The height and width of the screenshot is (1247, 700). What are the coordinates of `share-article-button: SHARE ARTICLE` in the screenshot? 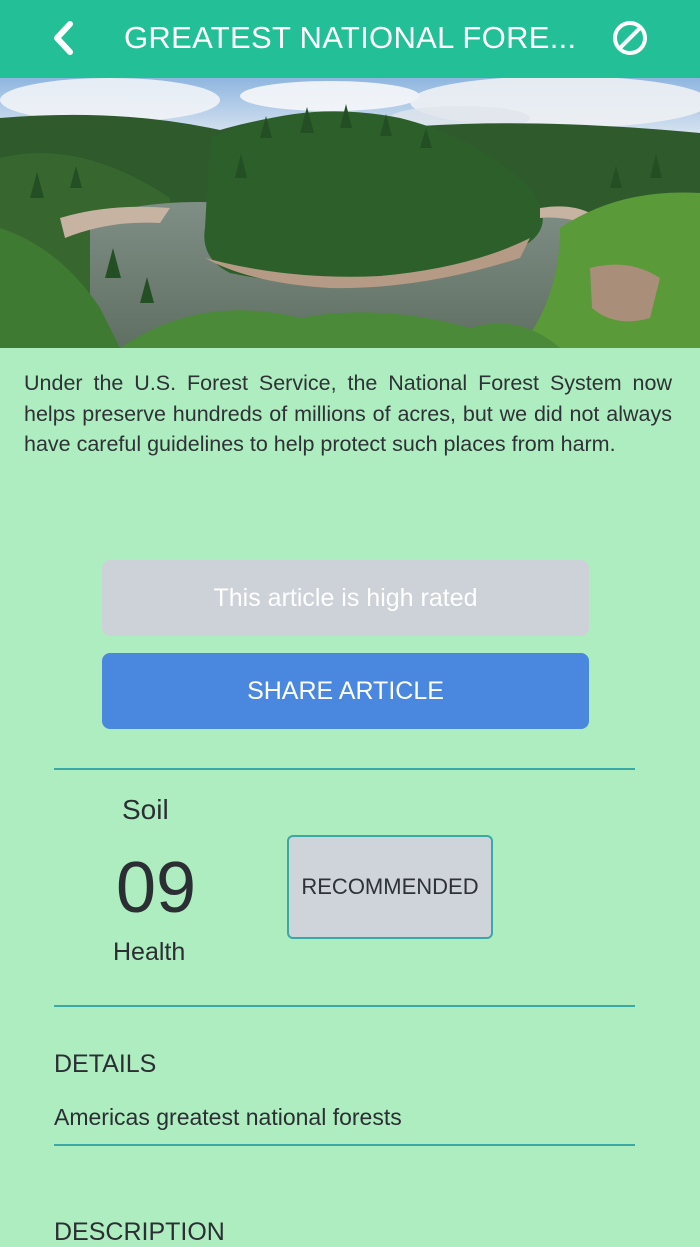 It's located at (345, 691).